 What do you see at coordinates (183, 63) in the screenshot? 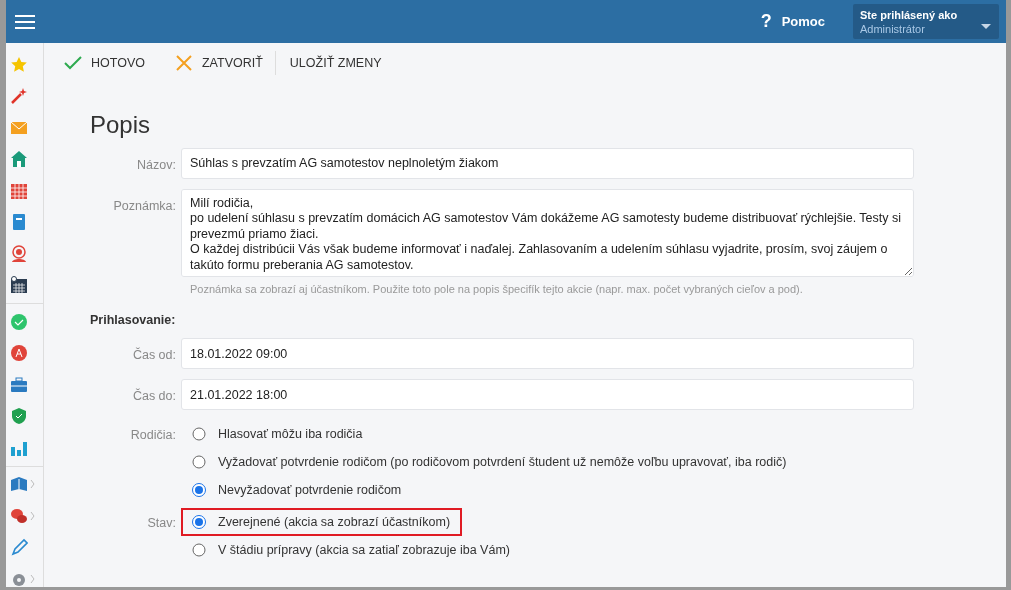
I see `close-icon` at bounding box center [183, 63].